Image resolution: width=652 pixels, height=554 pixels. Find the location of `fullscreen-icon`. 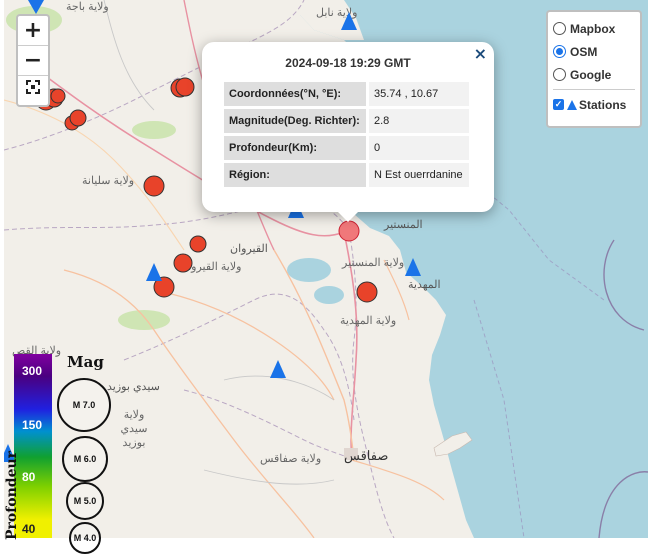

fullscreen-icon is located at coordinates (33, 87).